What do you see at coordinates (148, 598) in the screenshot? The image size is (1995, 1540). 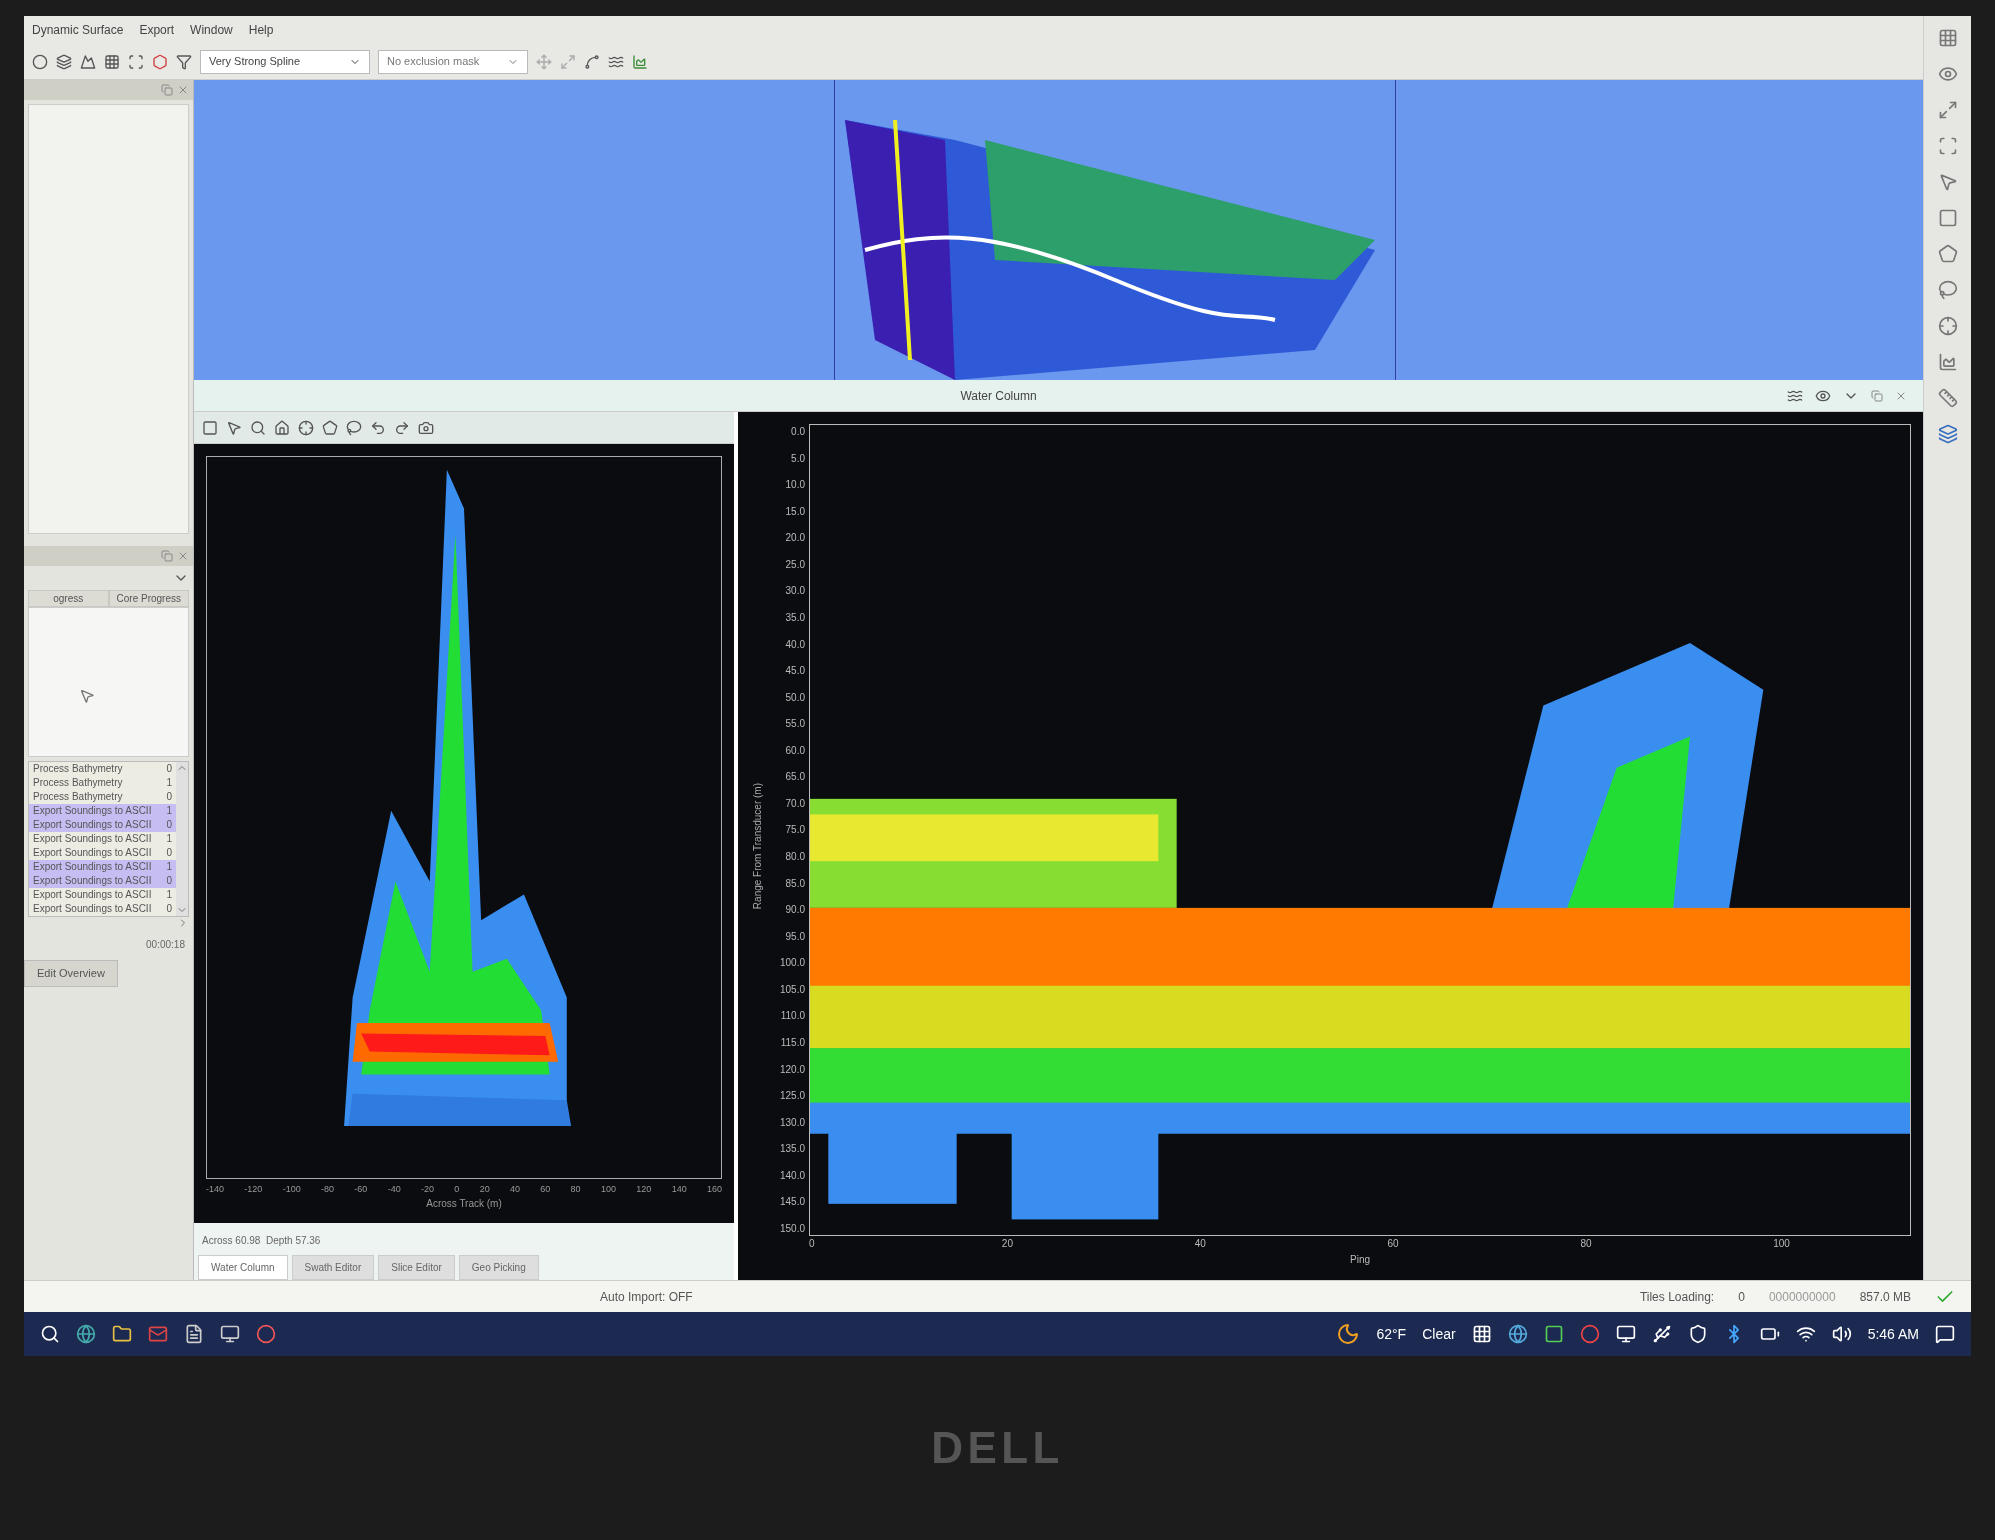 I see `column-header: Core Progress` at bounding box center [148, 598].